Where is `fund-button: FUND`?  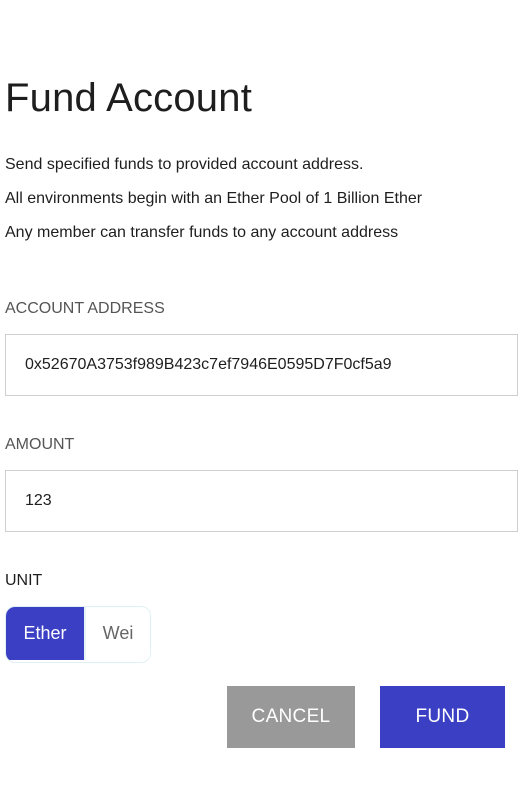 fund-button: FUND is located at coordinates (442, 717).